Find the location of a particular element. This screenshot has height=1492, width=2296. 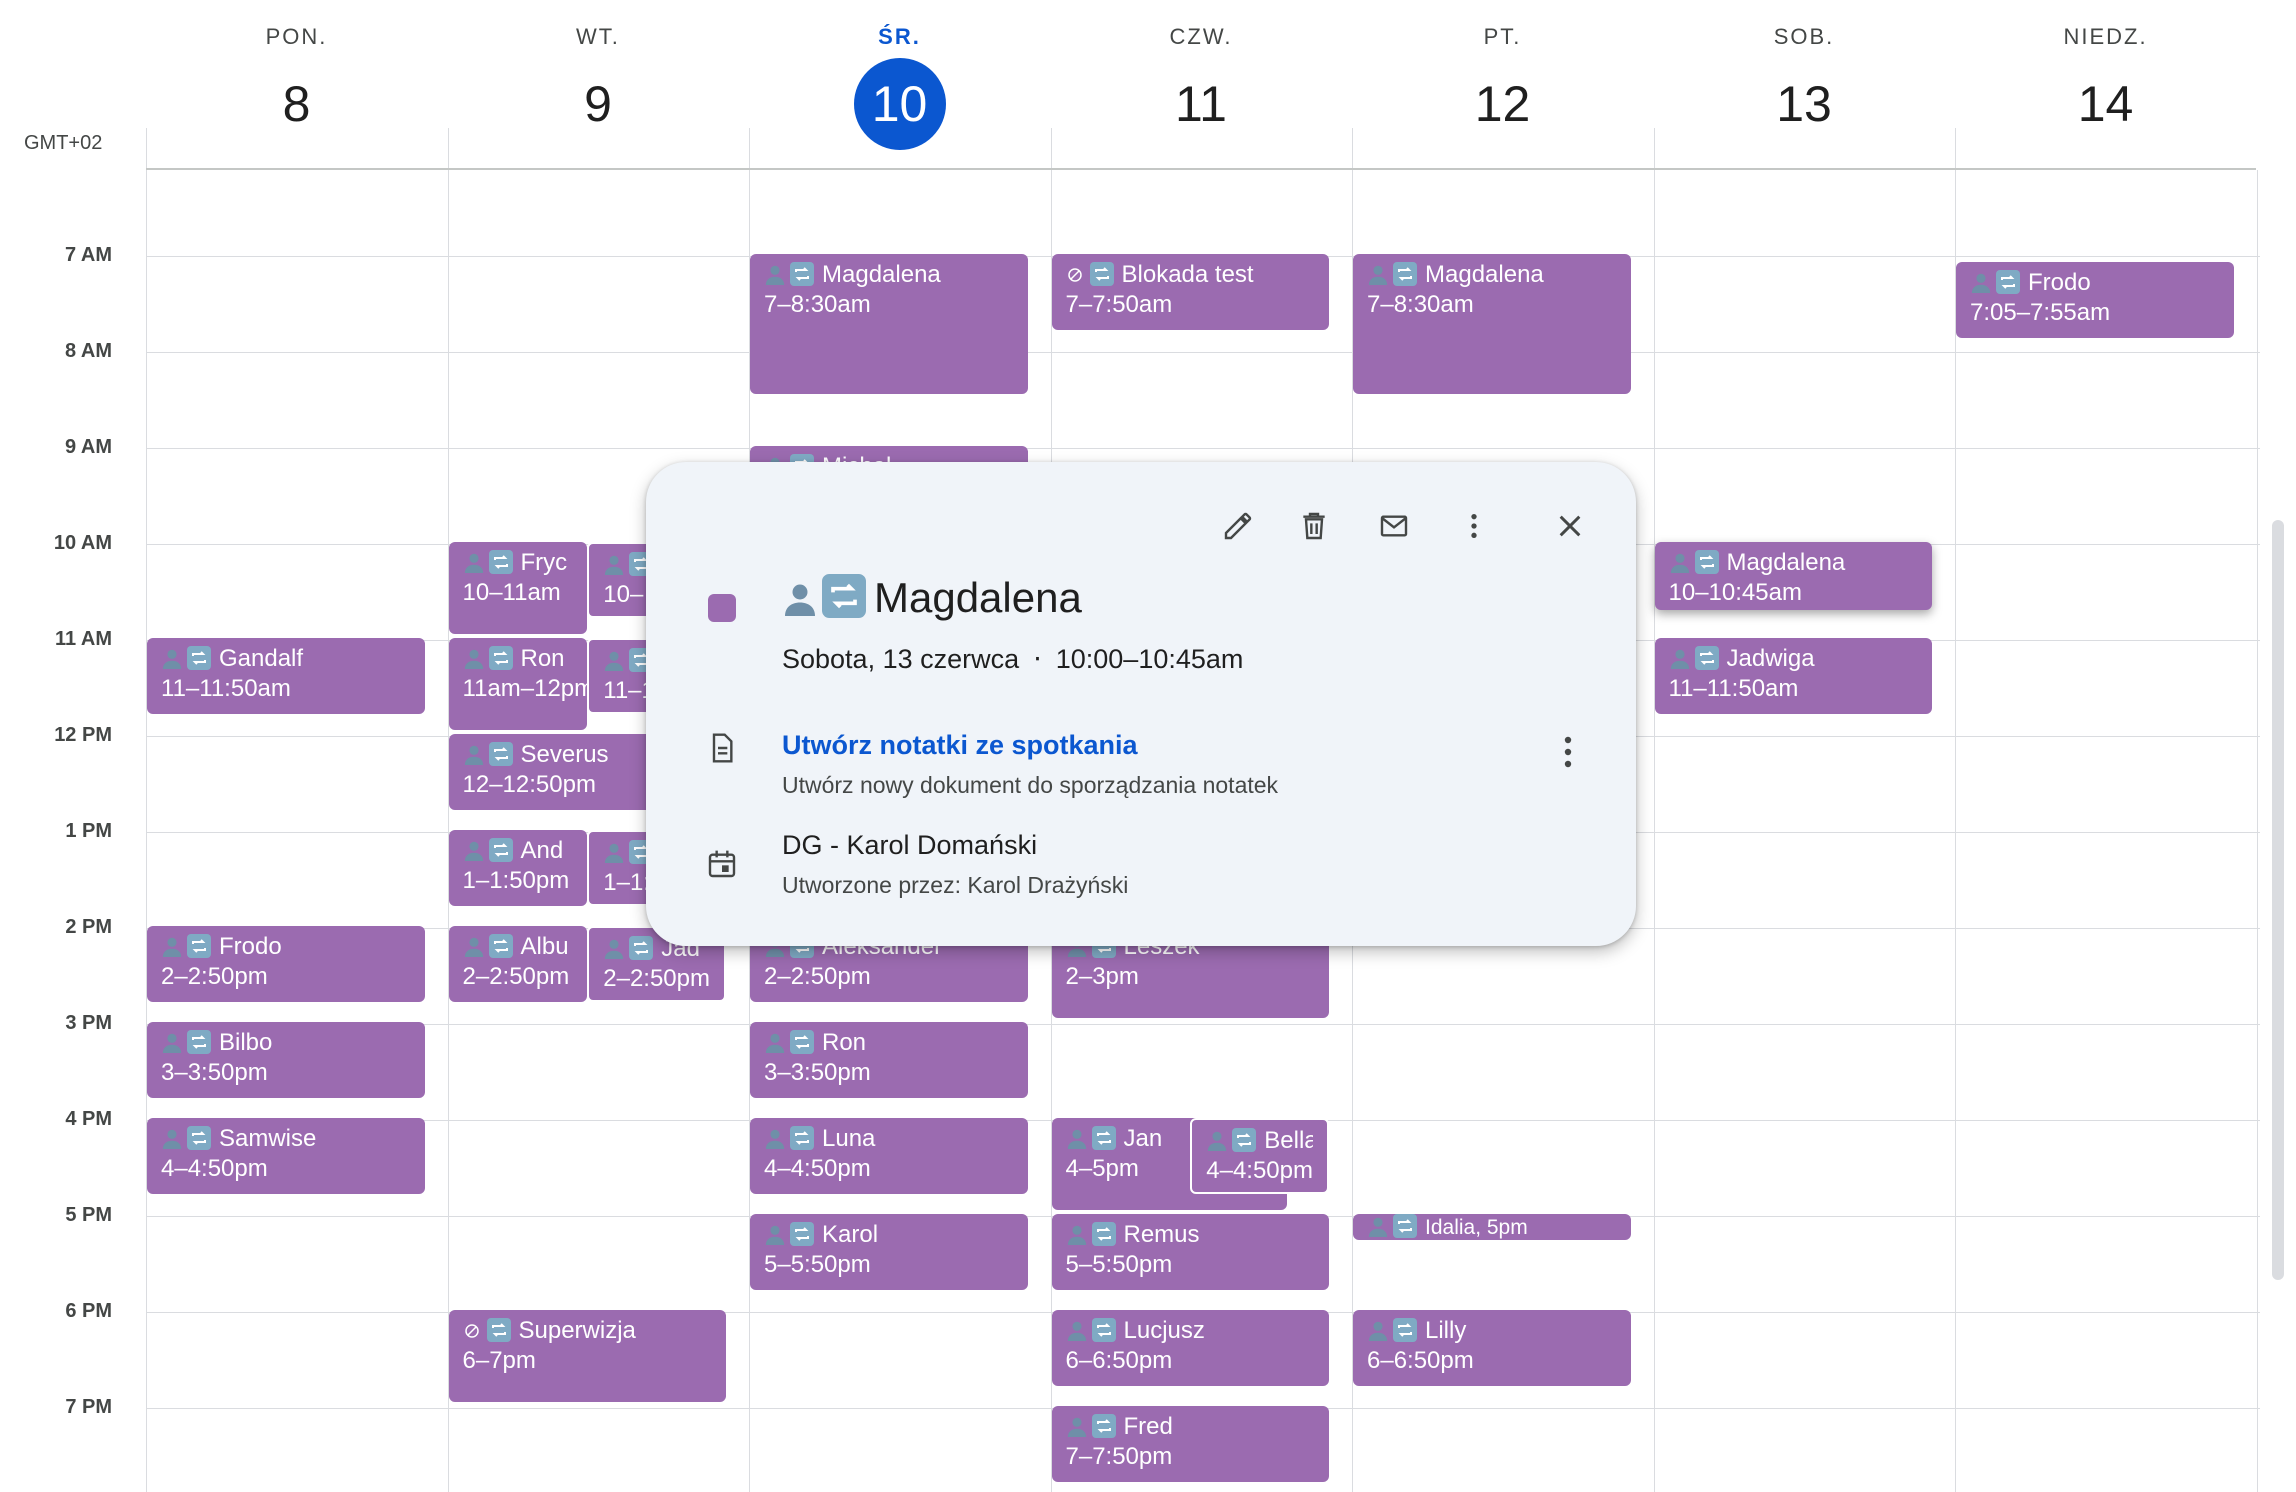

event-datetime: Sobota, 13 czerwca ⋅ 10:00–10:45am is located at coordinates (1012, 659).